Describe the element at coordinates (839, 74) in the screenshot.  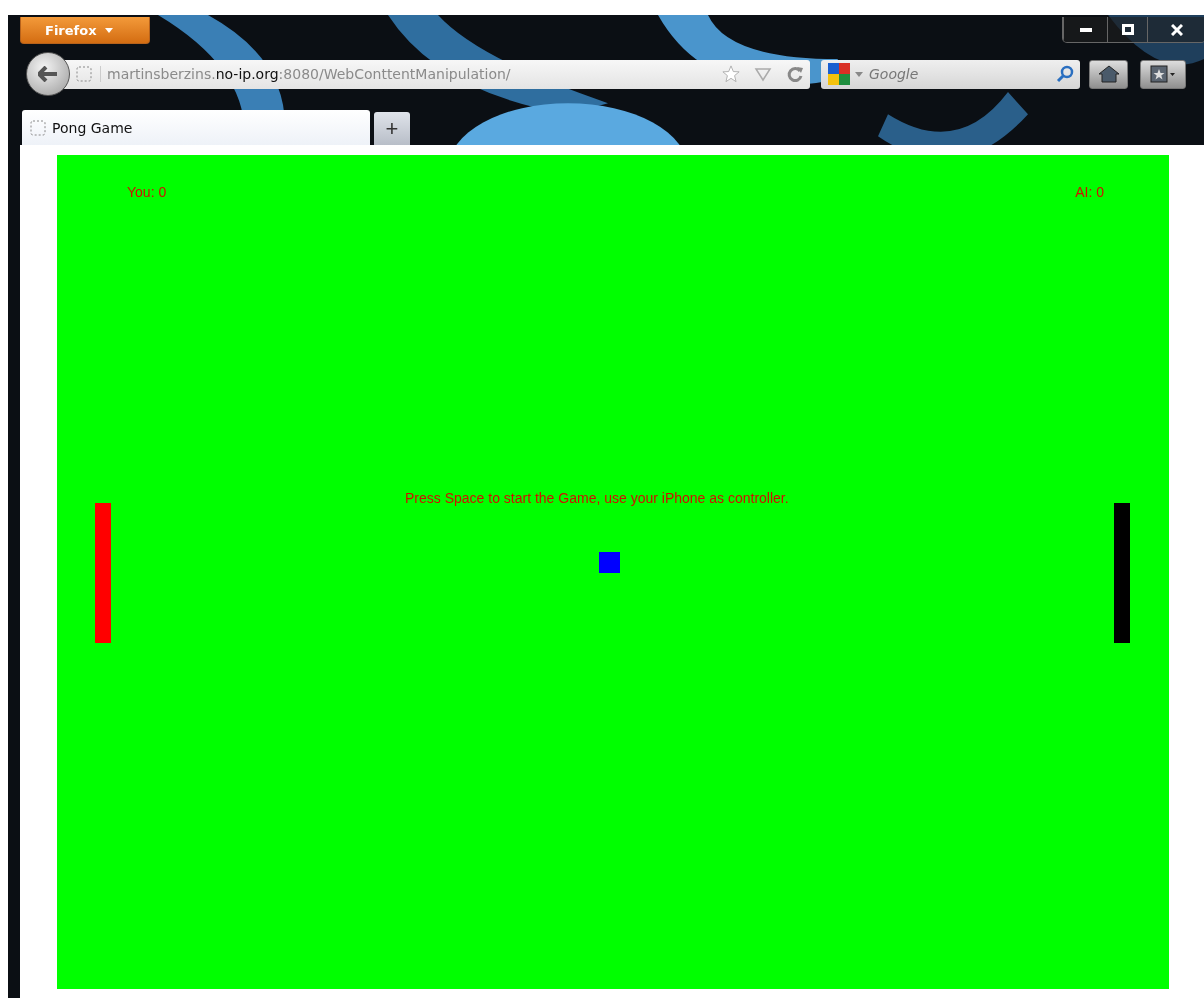
I see `search-engine-icon` at that location.